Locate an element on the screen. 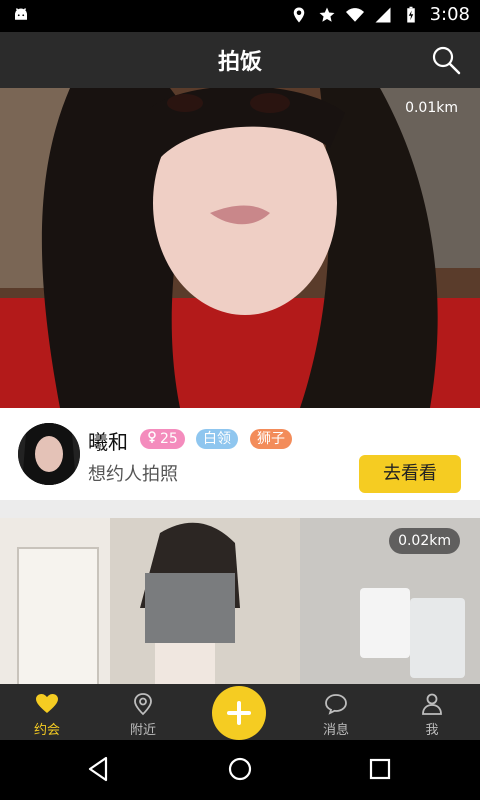 This screenshot has width=480, height=800. back-icon is located at coordinates (99, 769).